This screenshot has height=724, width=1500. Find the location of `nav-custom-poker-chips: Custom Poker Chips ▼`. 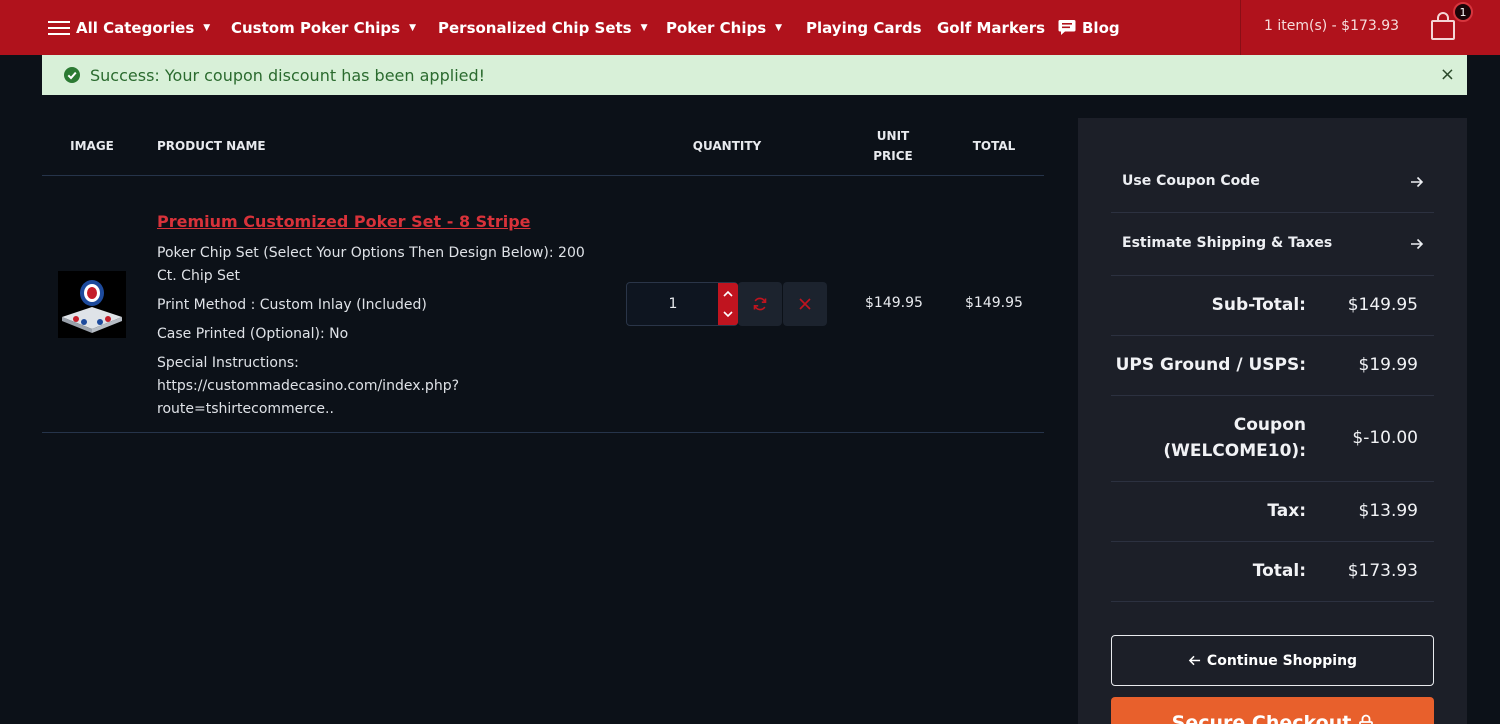

nav-custom-poker-chips: Custom Poker Chips ▼ is located at coordinates (323, 27).